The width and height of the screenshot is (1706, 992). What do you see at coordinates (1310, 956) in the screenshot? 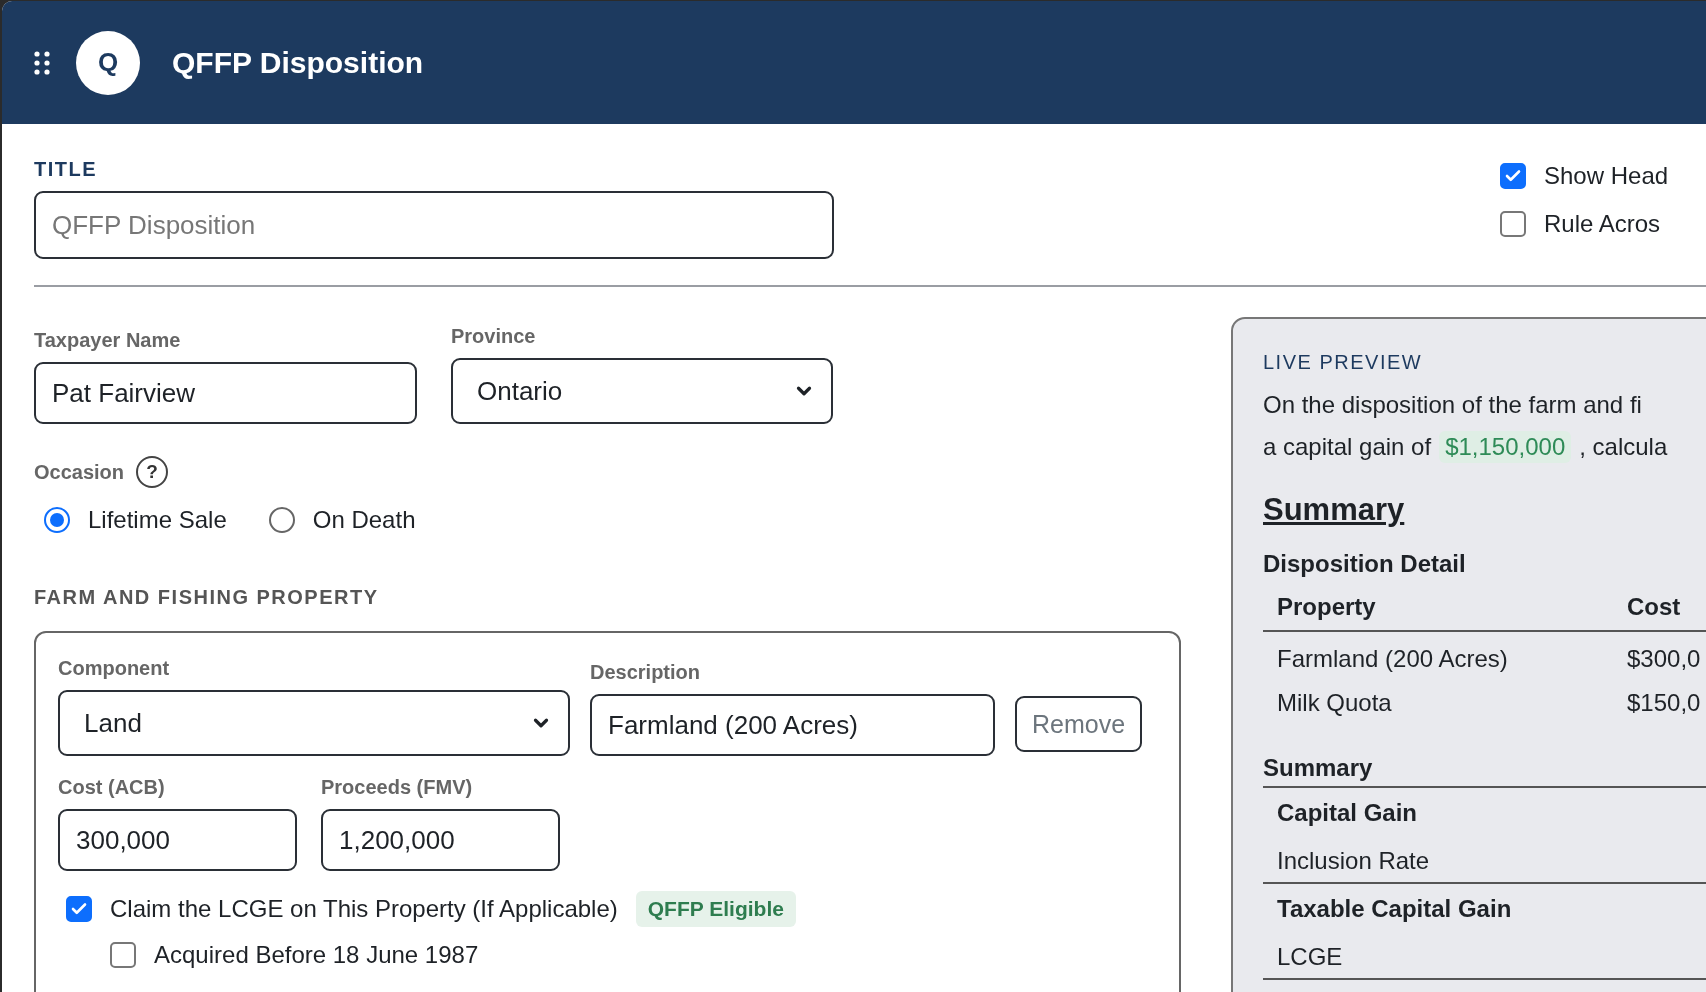
I see `summary-label: LCGE` at bounding box center [1310, 956].